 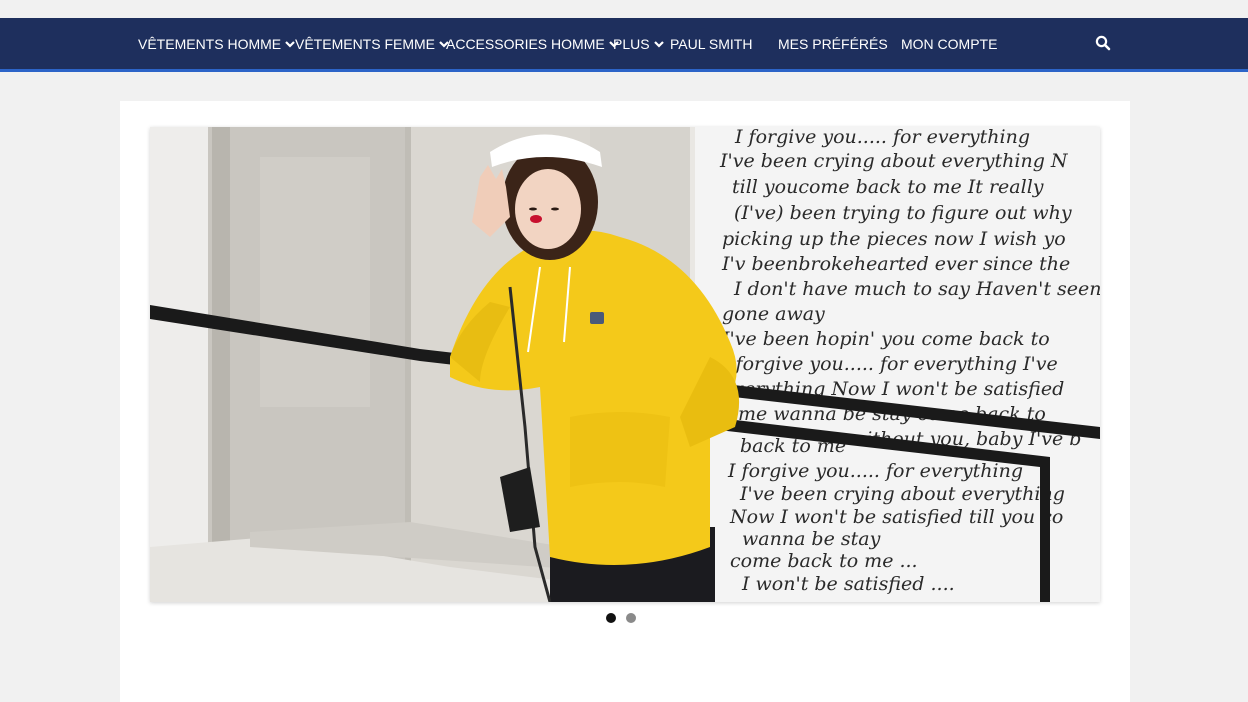 I want to click on top-strip, so click(x=624, y=9).